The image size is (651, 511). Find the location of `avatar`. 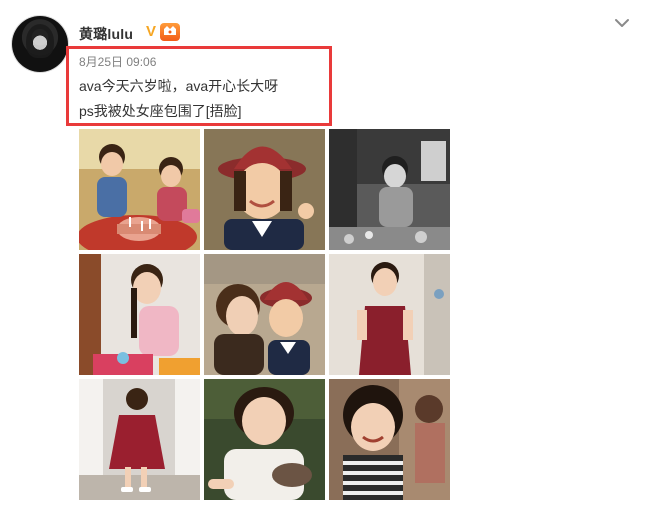

avatar is located at coordinates (40, 44).